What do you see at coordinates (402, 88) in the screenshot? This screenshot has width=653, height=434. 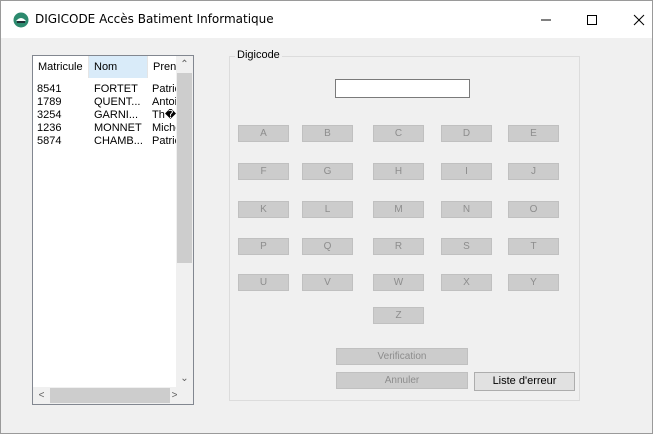 I see `code-input` at bounding box center [402, 88].